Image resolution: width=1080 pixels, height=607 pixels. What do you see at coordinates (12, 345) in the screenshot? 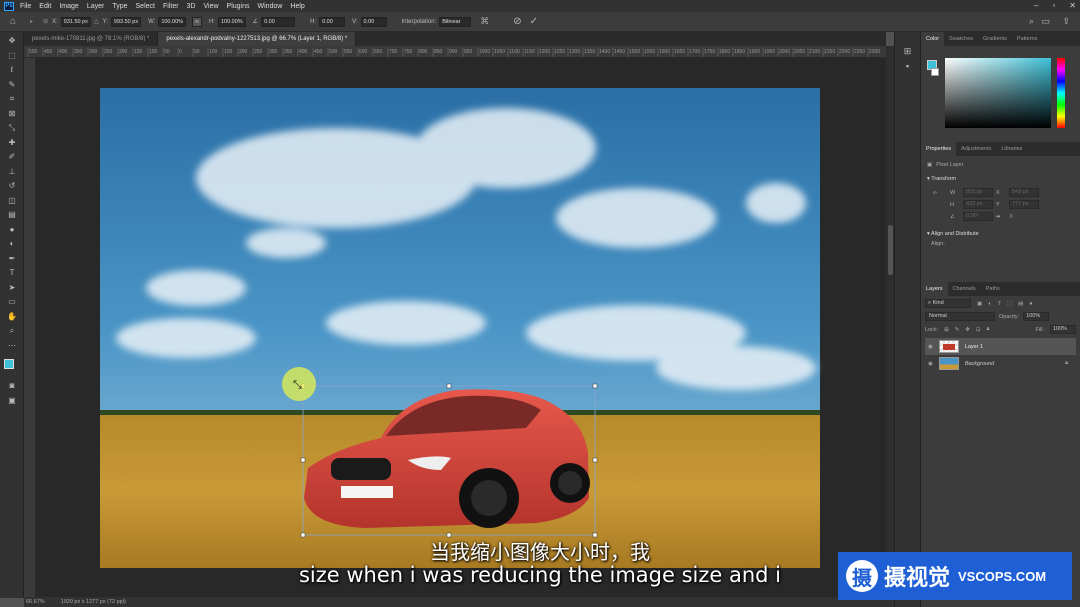
I see `more-tools-icon: ⋯` at bounding box center [12, 345].